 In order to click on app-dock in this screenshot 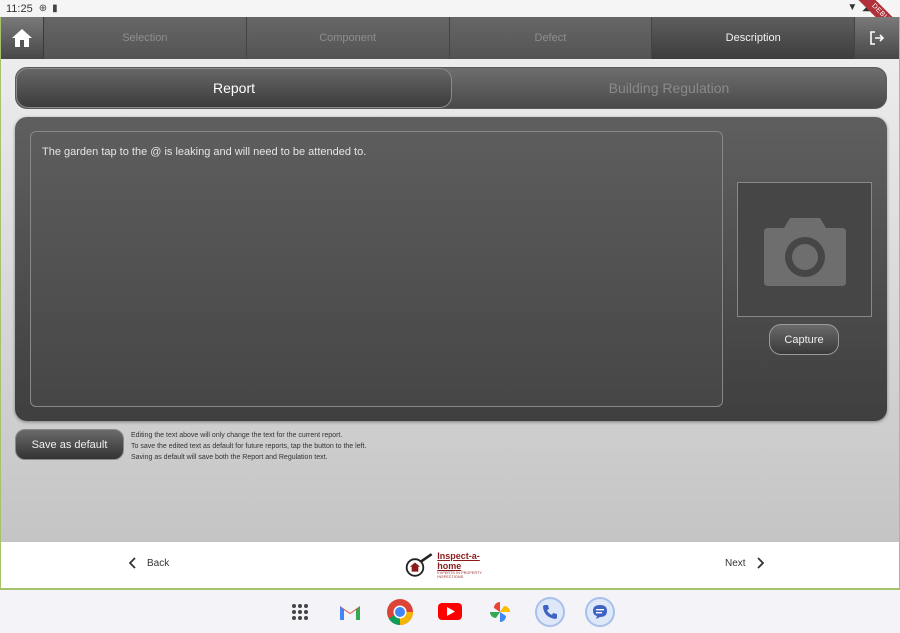, I will do `click(450, 611)`.